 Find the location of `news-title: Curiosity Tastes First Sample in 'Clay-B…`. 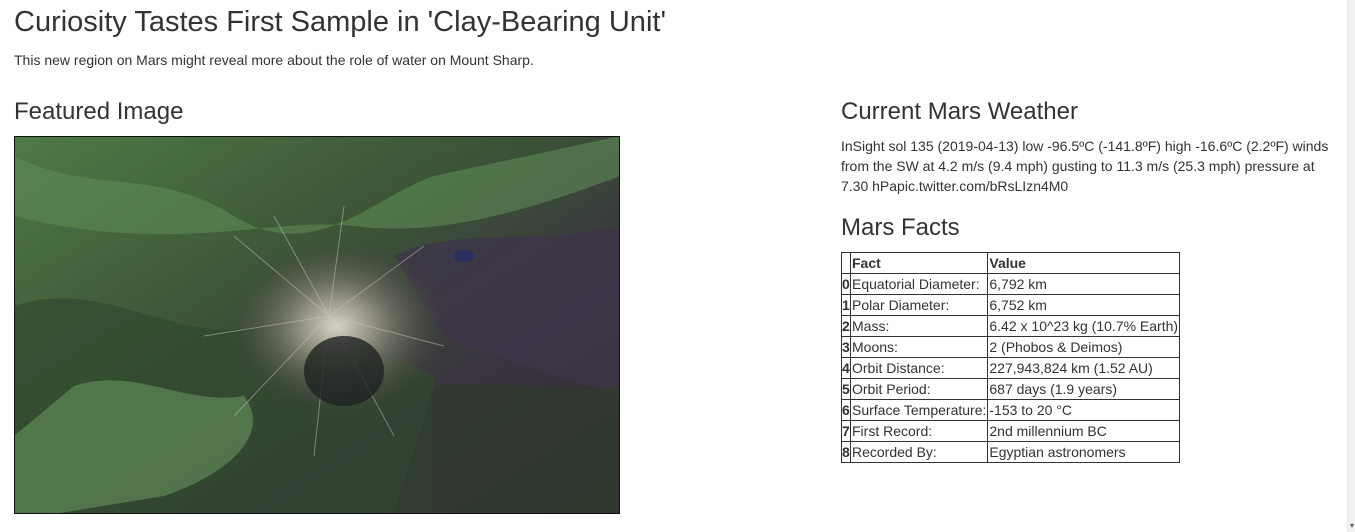

news-title: Curiosity Tastes First Sample in 'Clay-B… is located at coordinates (340, 22).